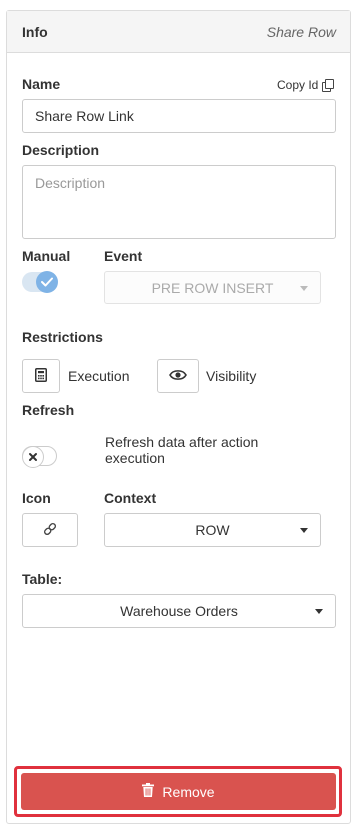 The width and height of the screenshot is (357, 827). What do you see at coordinates (301, 31) in the screenshot?
I see `panel-subtitle: Share Row` at bounding box center [301, 31].